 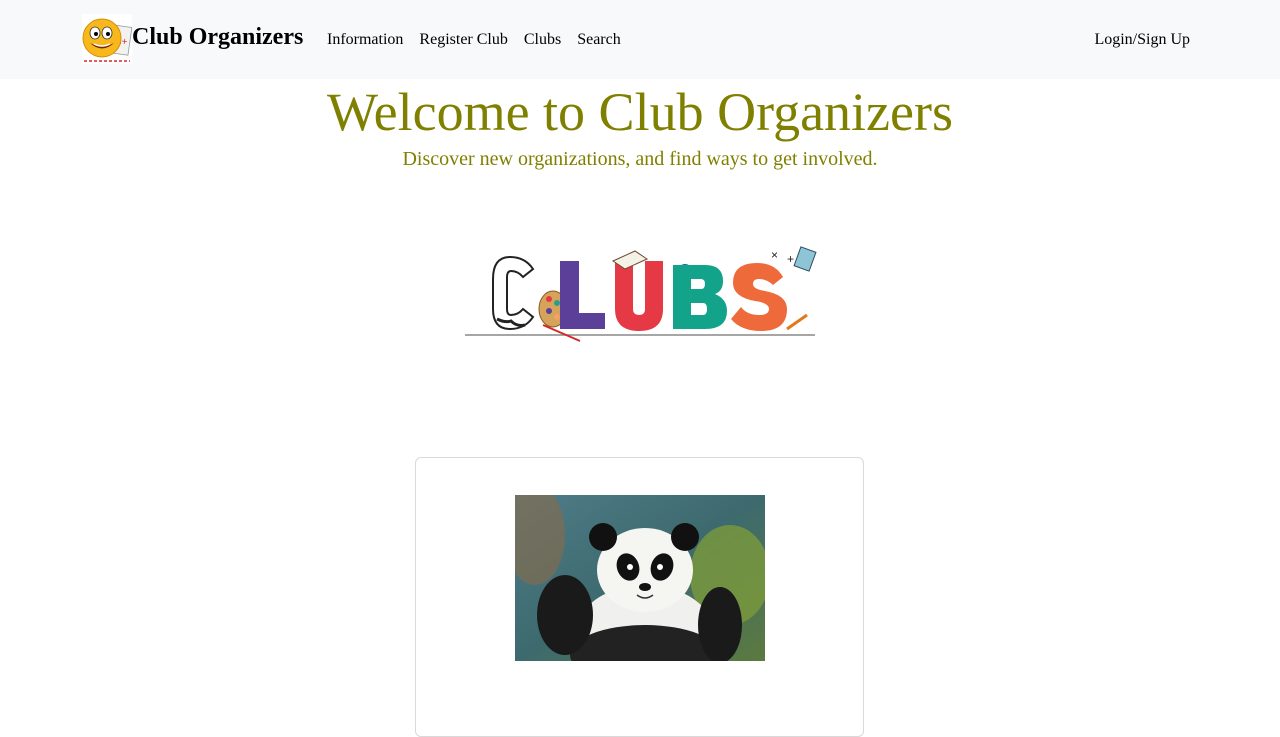 I want to click on hero-title: Welcome to Club Organizers, so click(x=640, y=112).